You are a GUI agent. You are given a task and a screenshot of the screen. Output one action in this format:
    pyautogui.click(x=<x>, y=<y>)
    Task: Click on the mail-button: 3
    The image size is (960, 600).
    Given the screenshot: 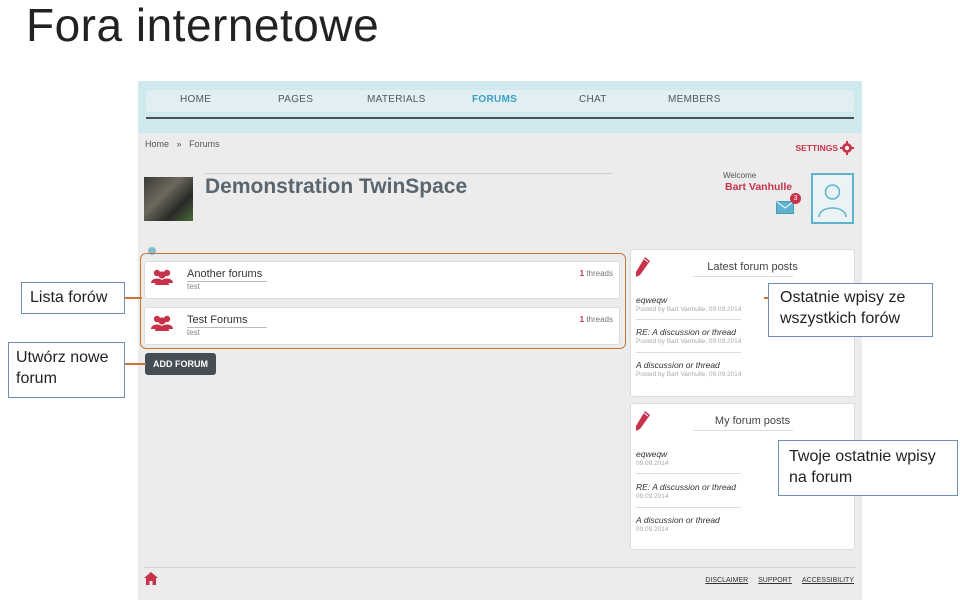 What is the action you would take?
    pyautogui.click(x=788, y=204)
    